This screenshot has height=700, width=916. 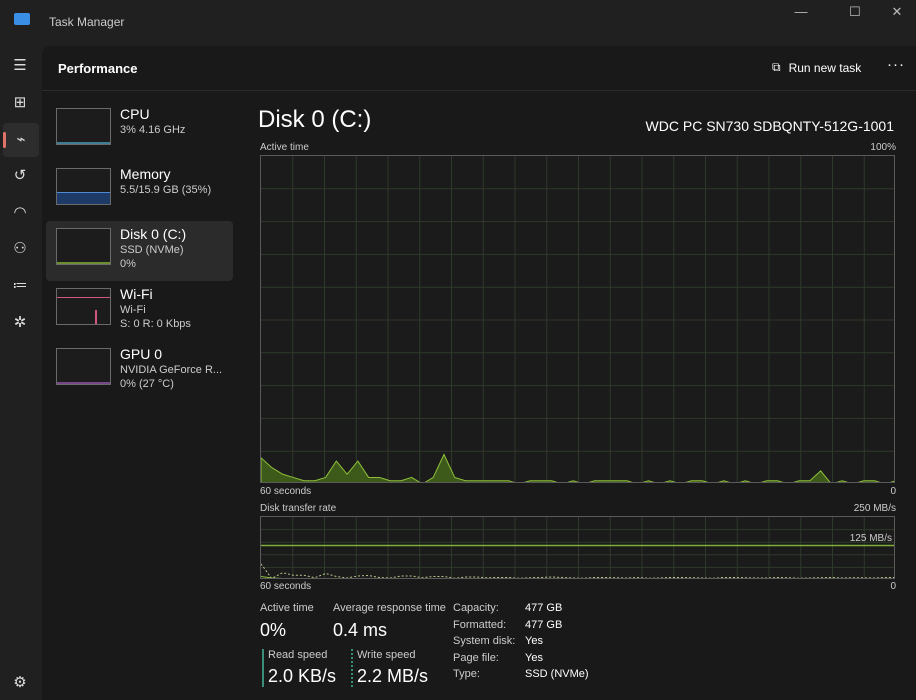 What do you see at coordinates (145, 174) in the screenshot?
I see `item-name: Memory` at bounding box center [145, 174].